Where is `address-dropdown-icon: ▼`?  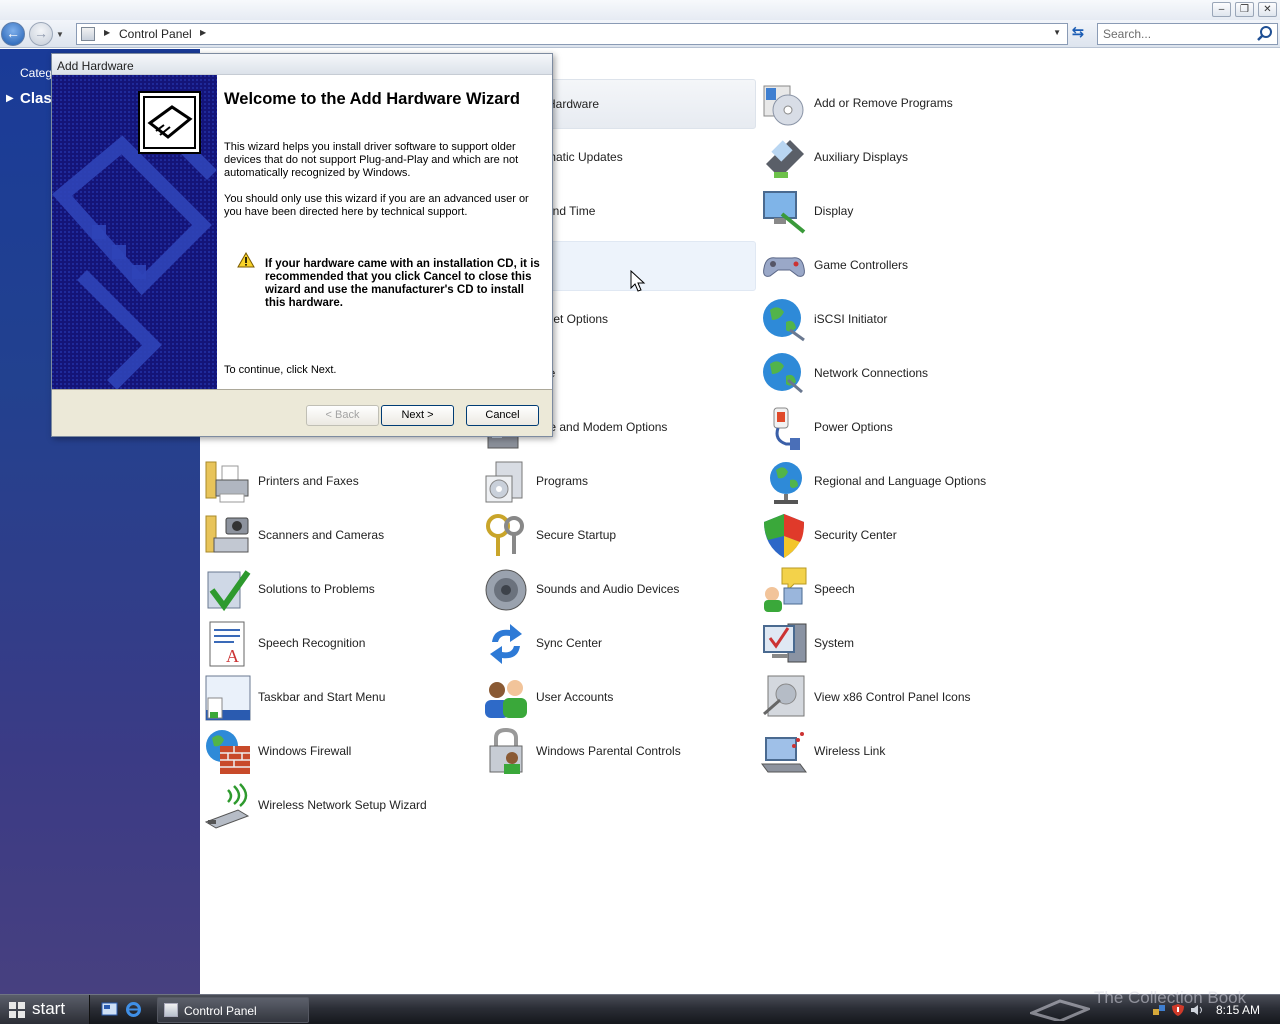
address-dropdown-icon: ▼ is located at coordinates (1057, 32).